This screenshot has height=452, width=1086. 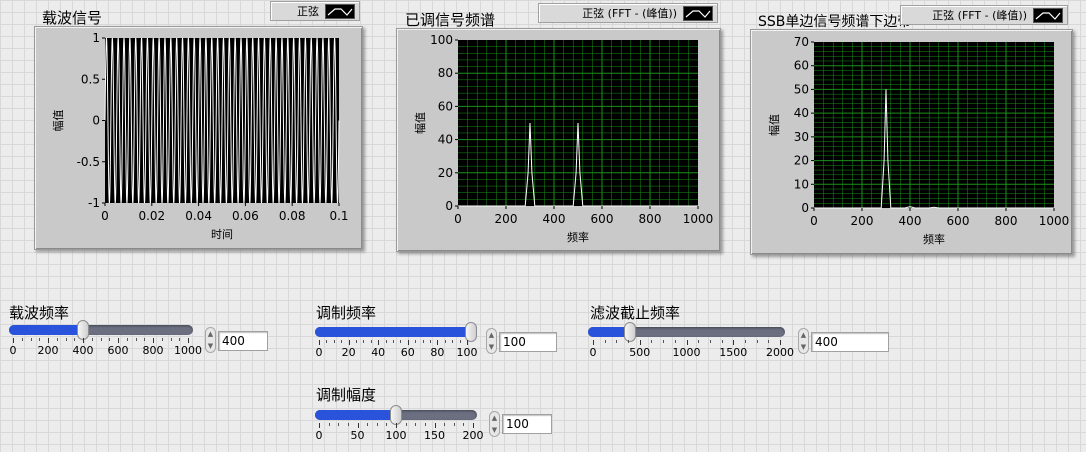 I want to click on mod-amp-label: 调制幅度, so click(x=346, y=395).